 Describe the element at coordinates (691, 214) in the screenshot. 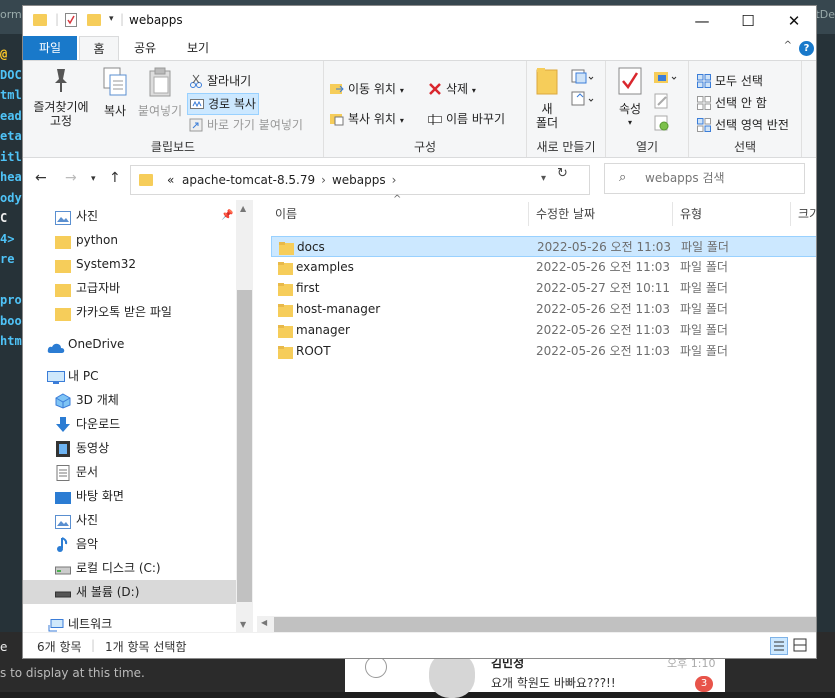

I see `column-header-type: 유형` at that location.